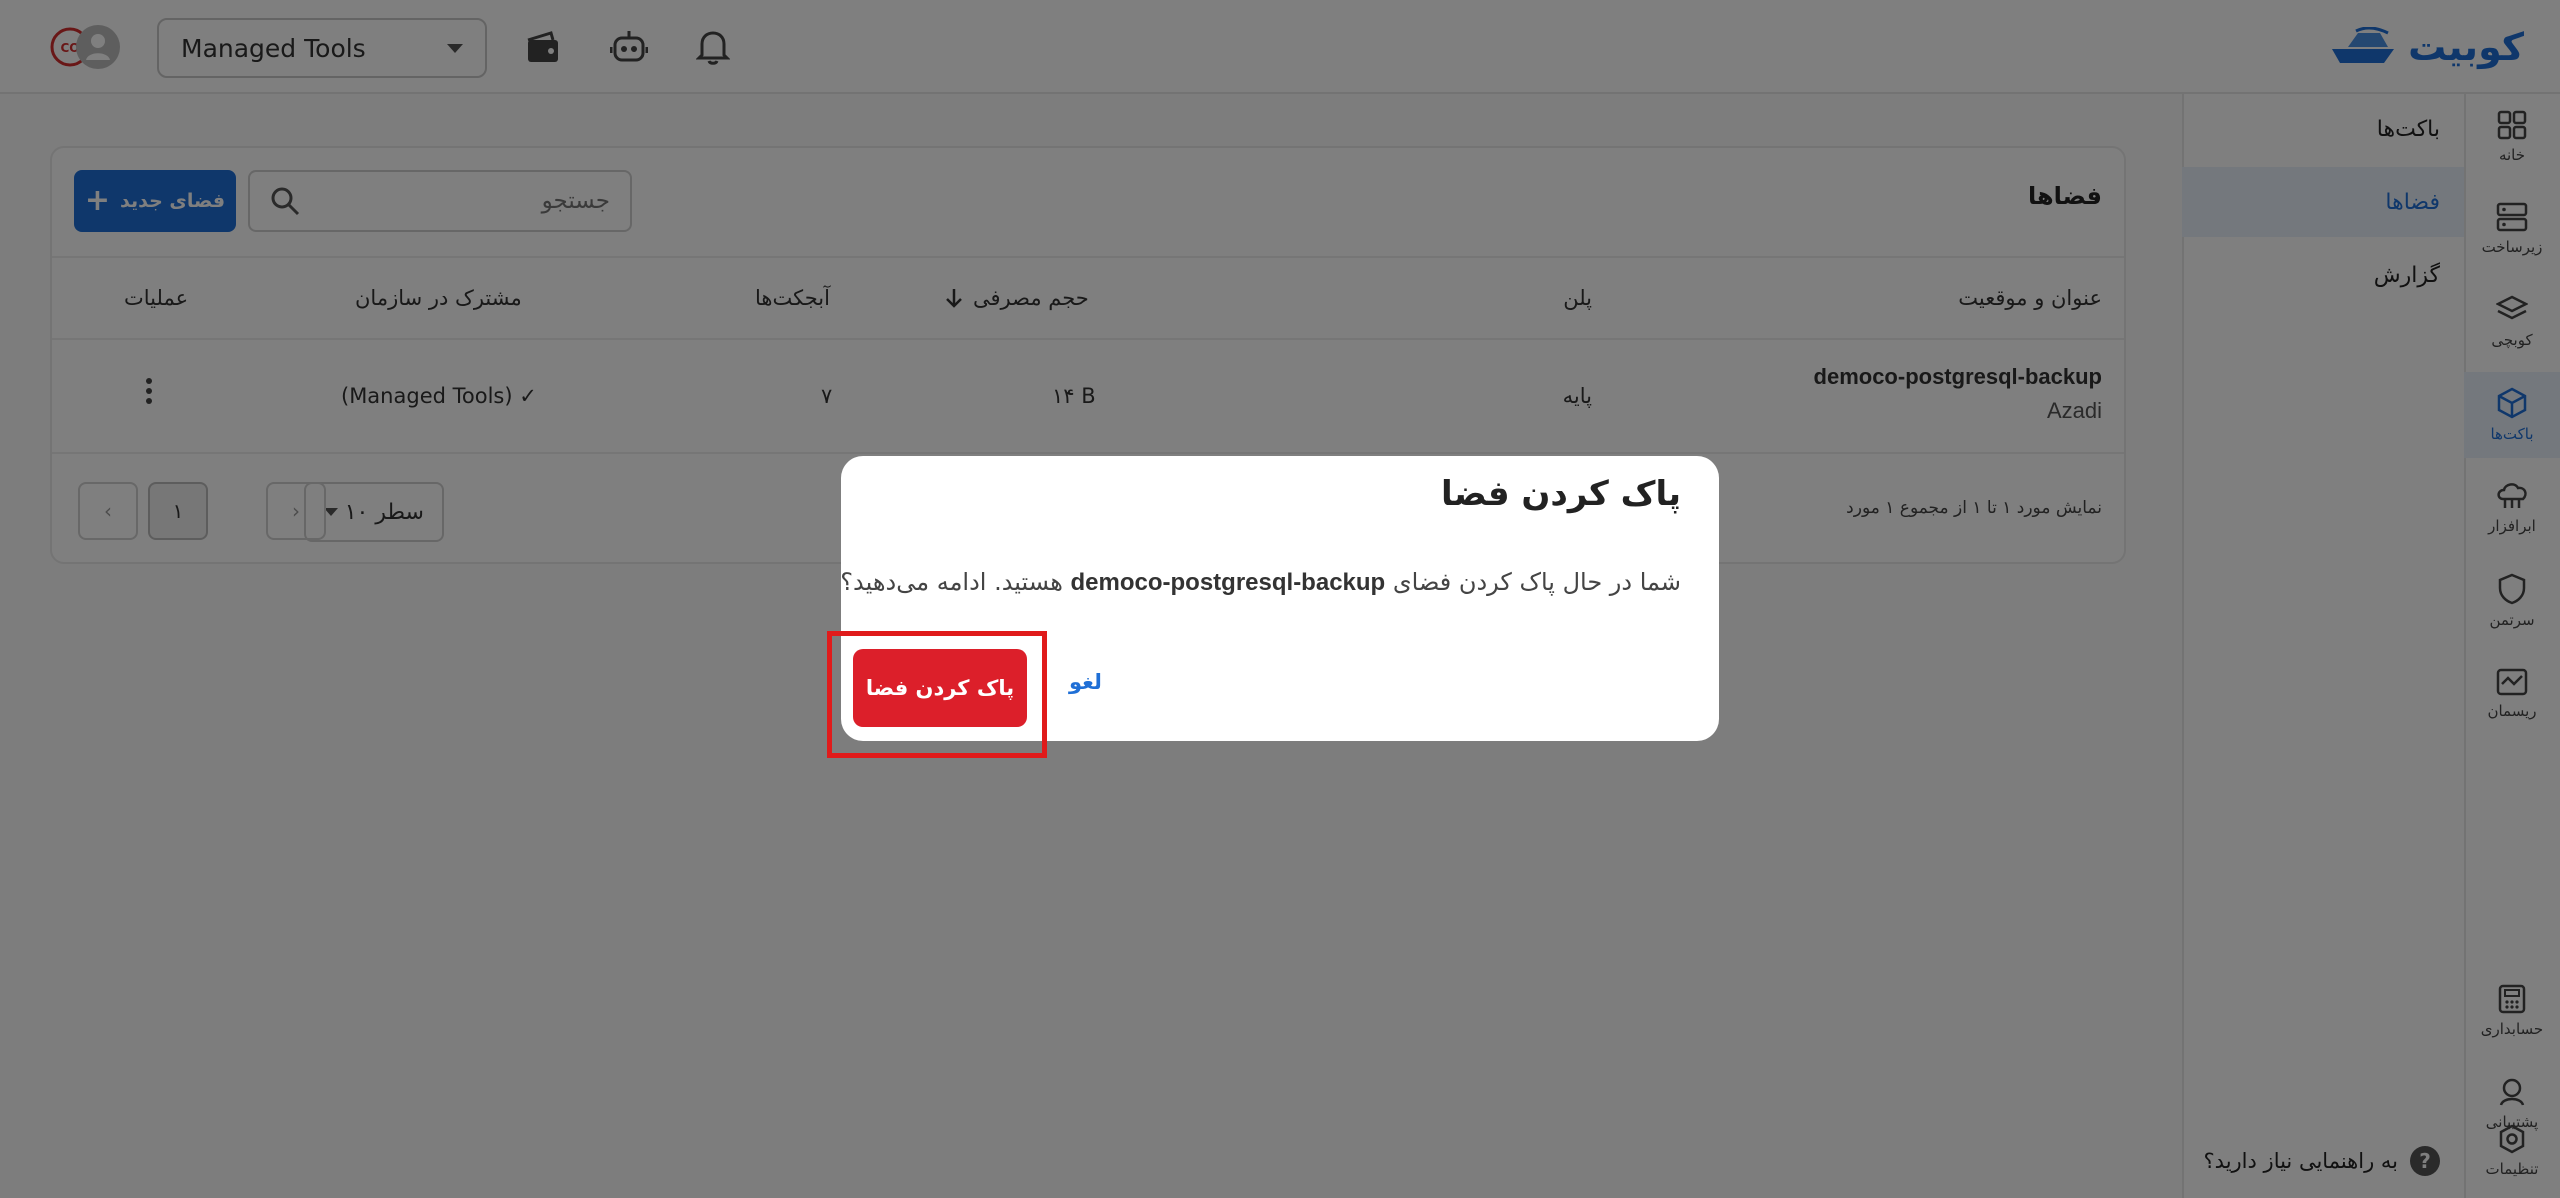 This screenshot has height=1198, width=2560. I want to click on dialog-title: پاک کردن فضا, so click(1561, 494).